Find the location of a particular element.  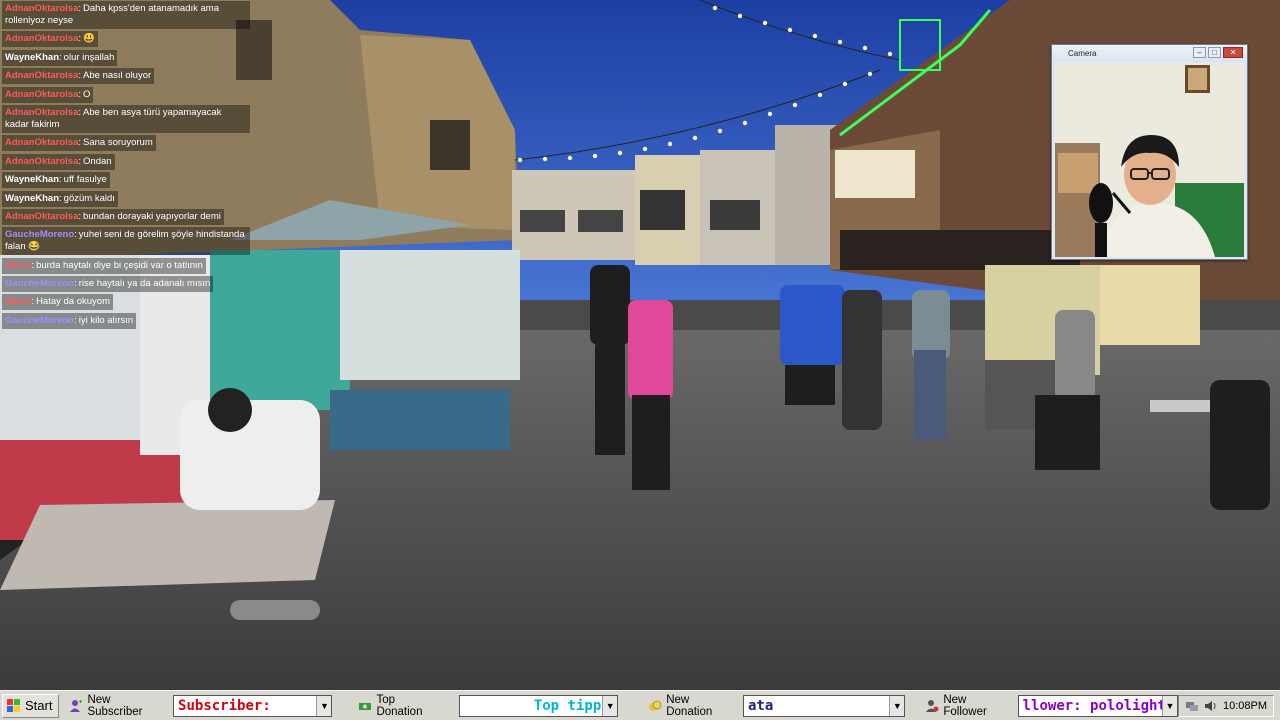

top-donation-label-group: Top Donation is located at coordinates (400, 706).